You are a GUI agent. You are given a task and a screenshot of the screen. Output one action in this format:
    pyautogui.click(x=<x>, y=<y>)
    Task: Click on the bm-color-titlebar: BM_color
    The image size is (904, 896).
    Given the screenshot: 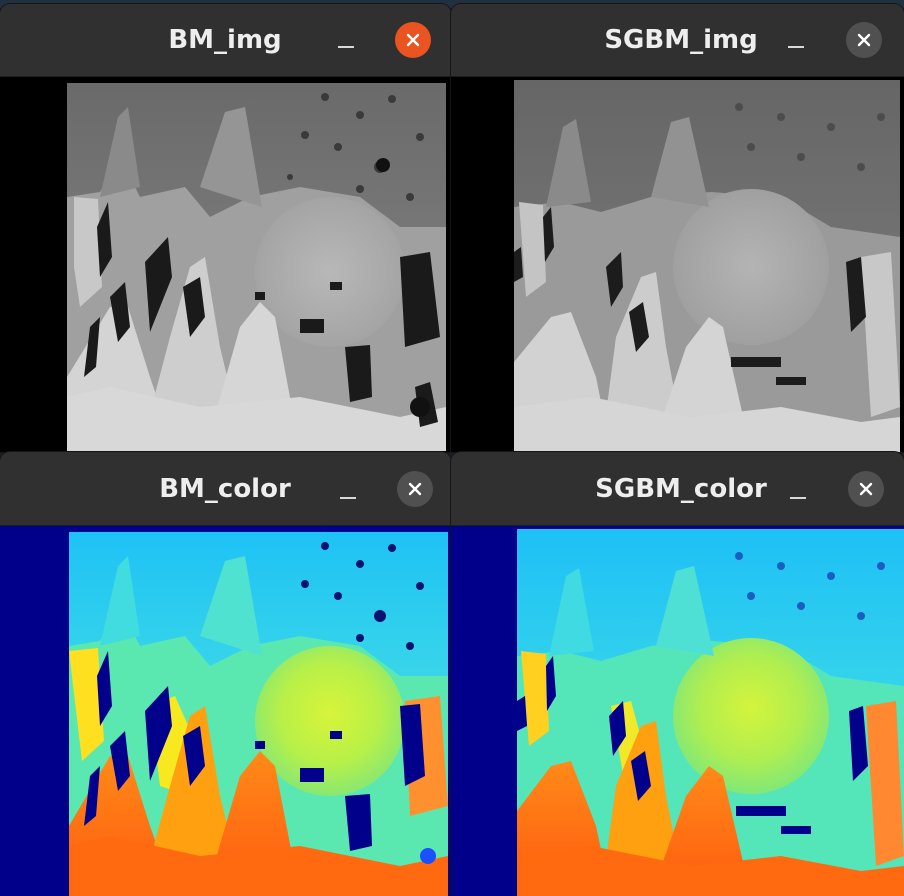 What is the action you would take?
    pyautogui.click(x=225, y=489)
    